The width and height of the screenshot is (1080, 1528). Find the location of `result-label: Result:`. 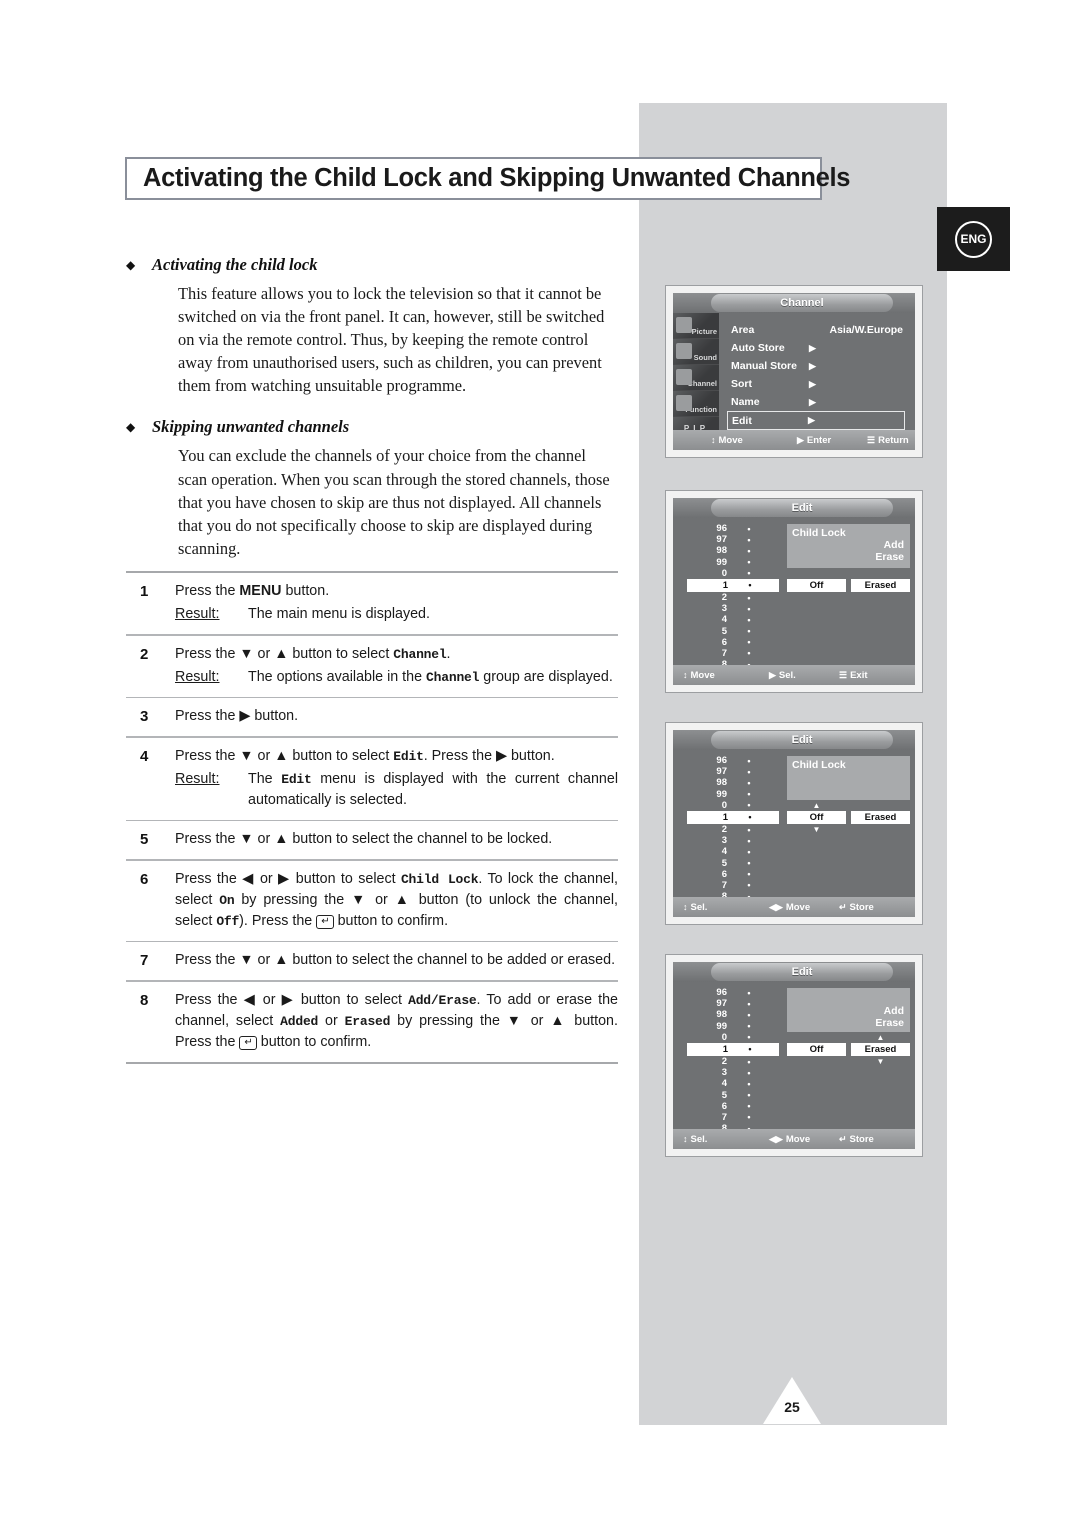

result-label: Result: is located at coordinates (197, 676).